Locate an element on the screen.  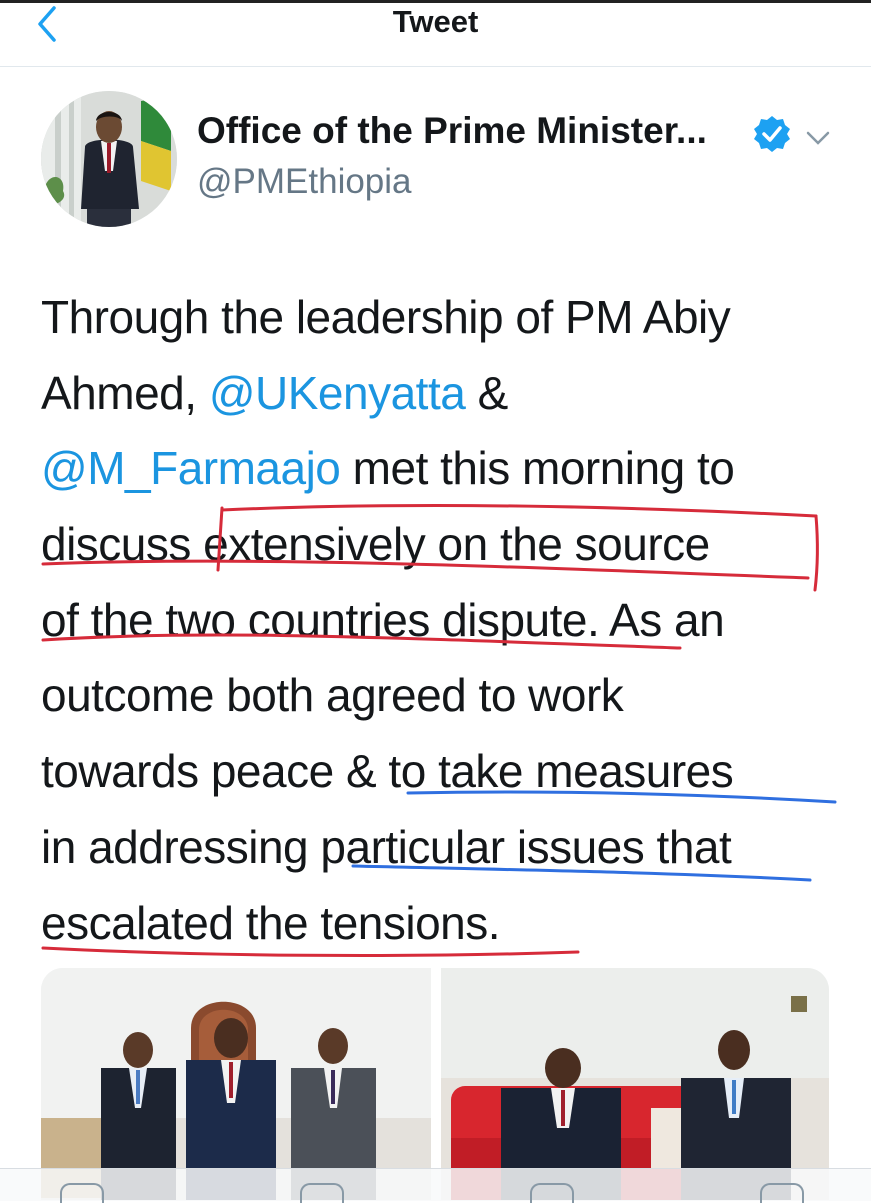
tab-bar is located at coordinates (435, 1185).